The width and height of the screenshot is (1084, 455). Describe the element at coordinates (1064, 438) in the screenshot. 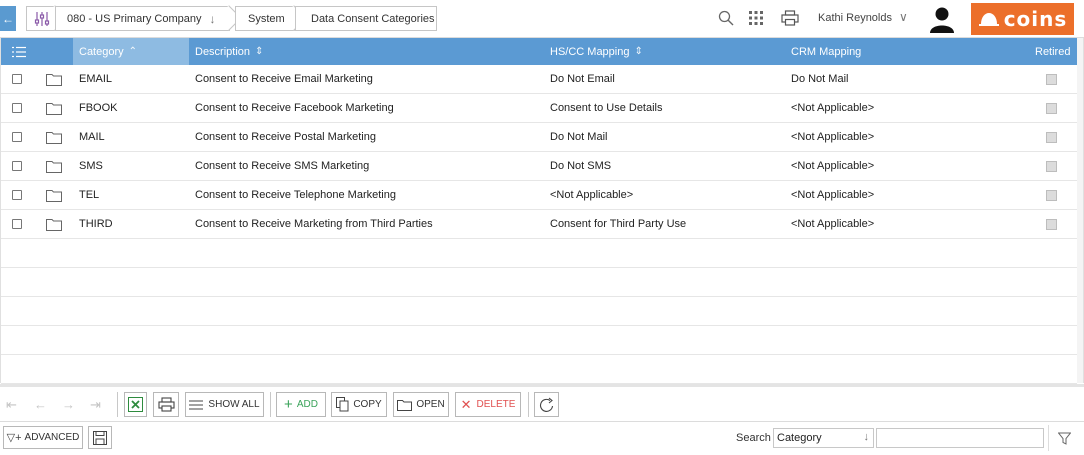

I see `filter-button` at that location.